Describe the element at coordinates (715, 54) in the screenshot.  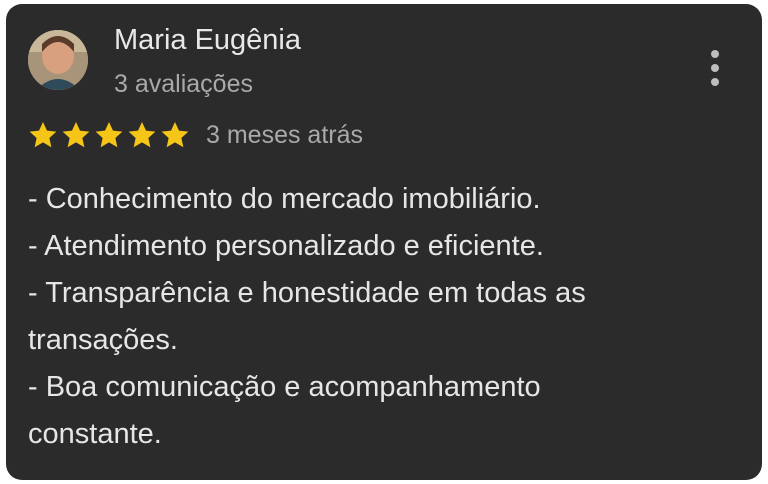
I see `more-vert-icon` at that location.